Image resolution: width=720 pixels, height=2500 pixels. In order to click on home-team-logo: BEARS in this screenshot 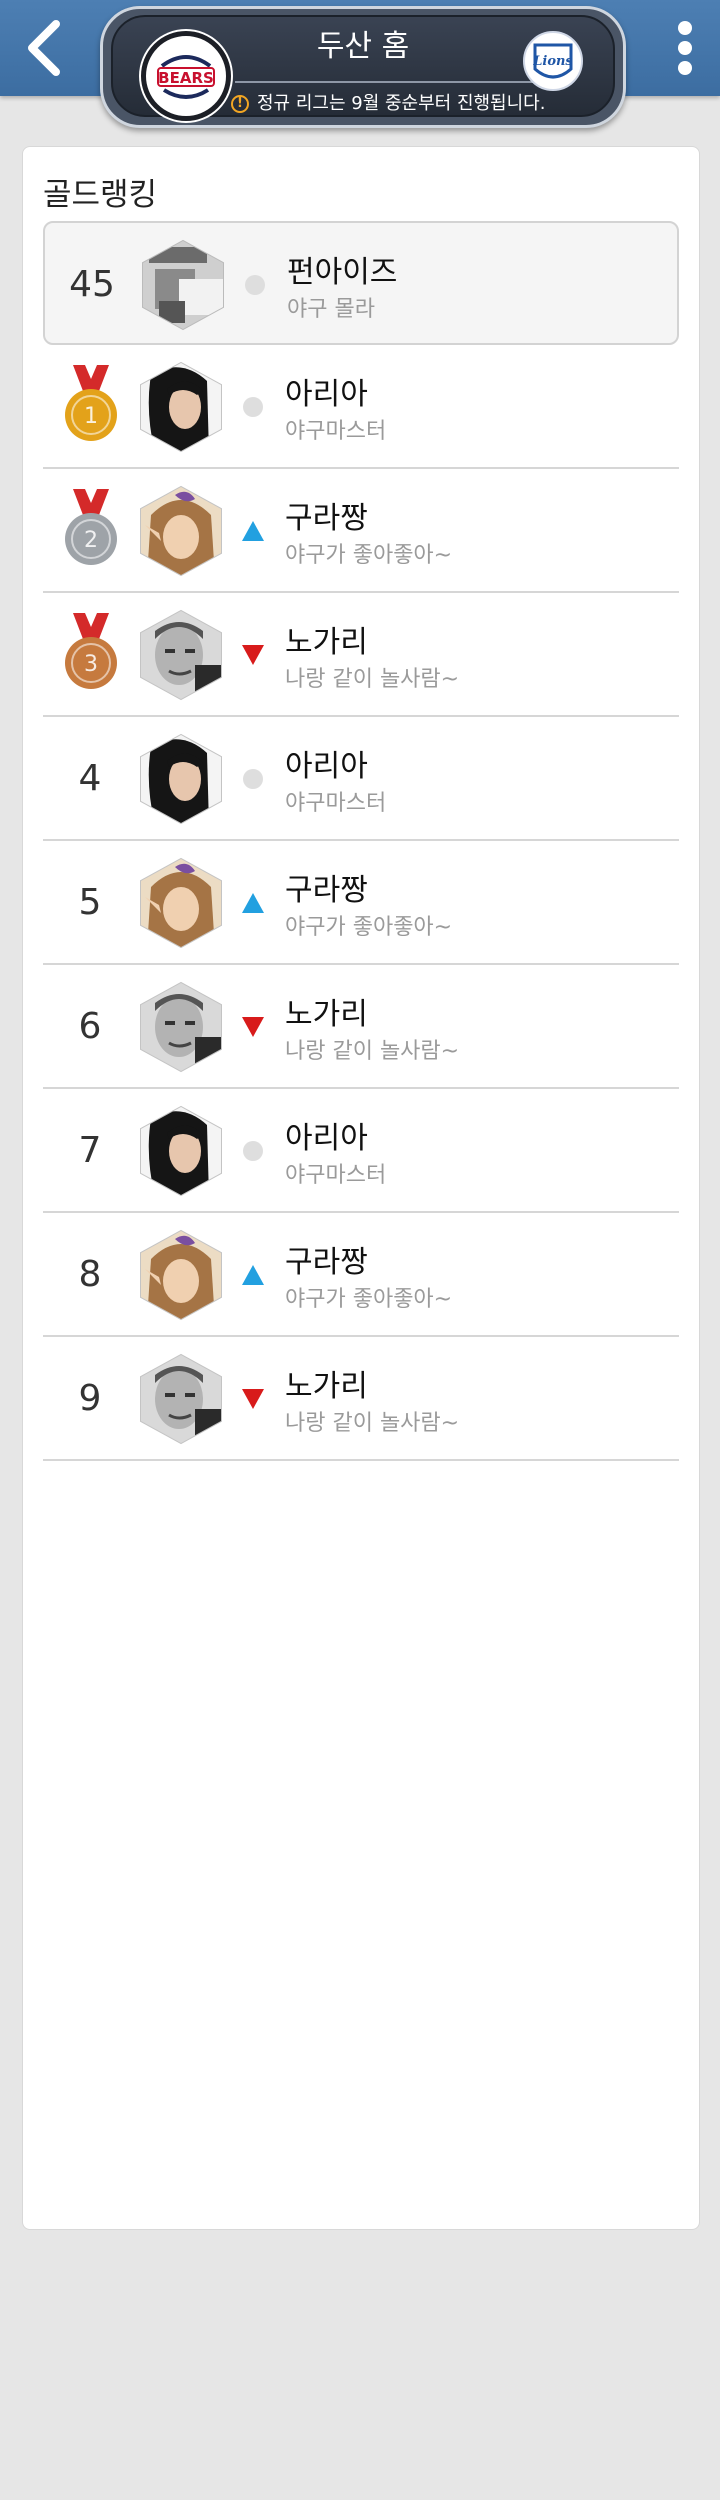, I will do `click(186, 76)`.